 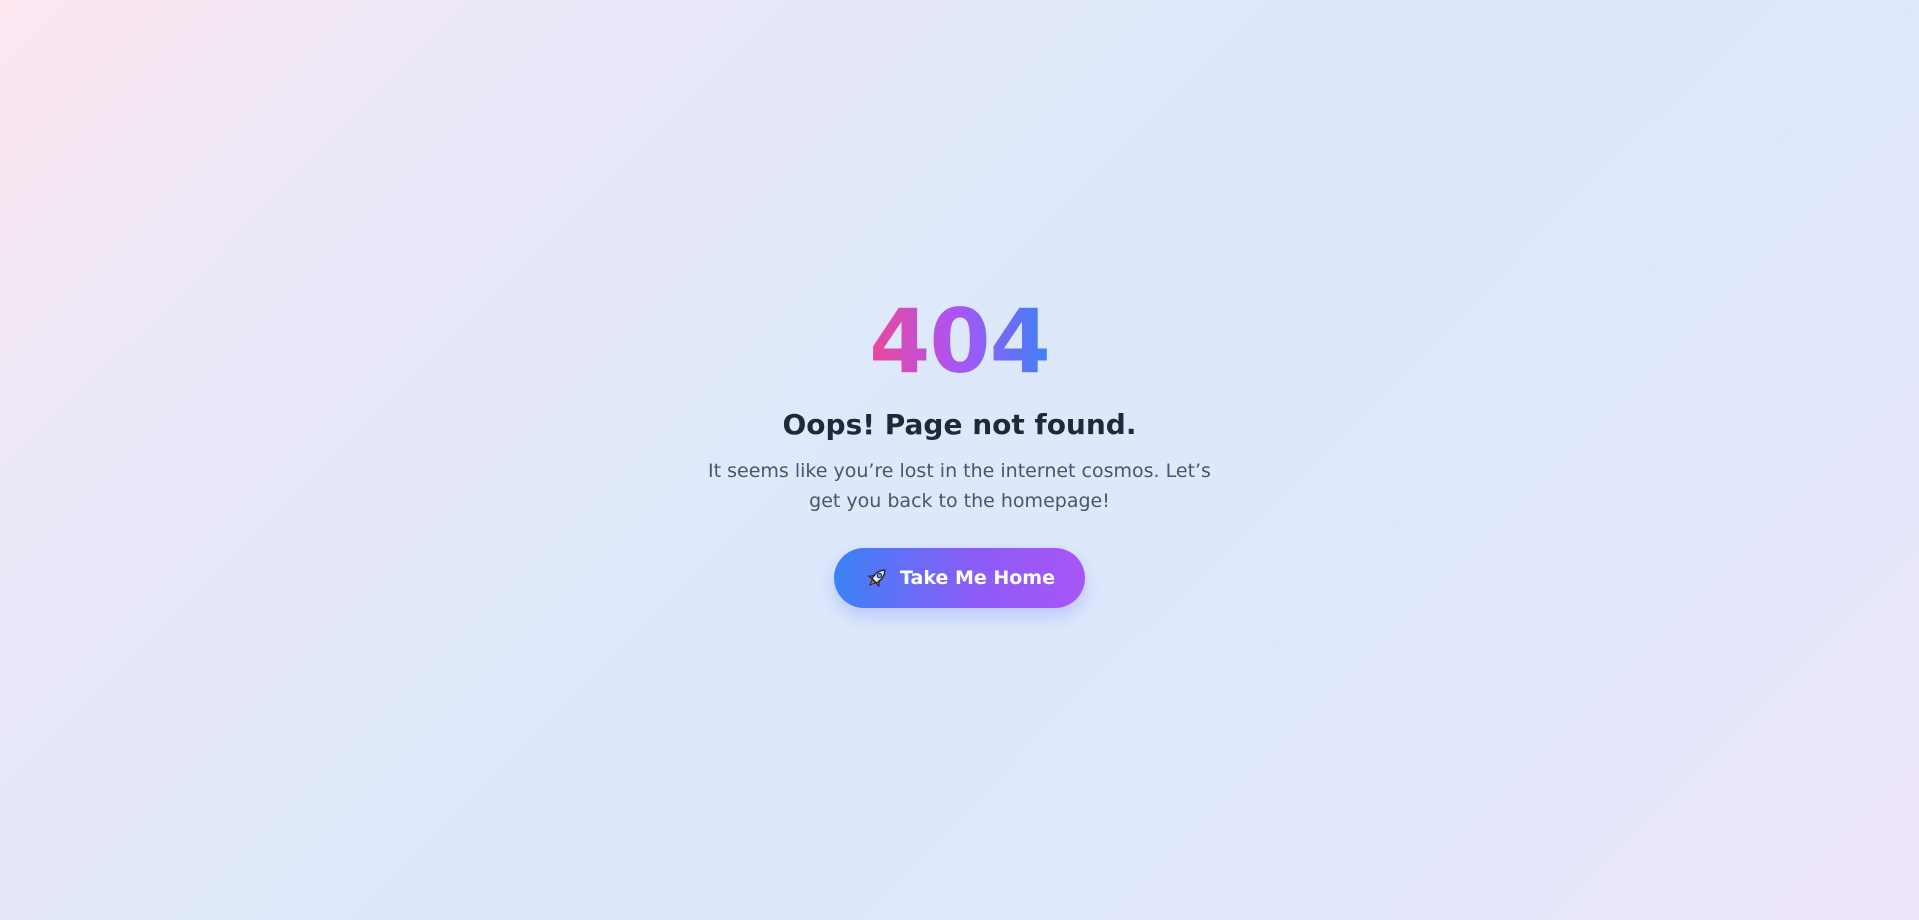 I want to click on page-headline: Oops! Page not found., so click(x=959, y=425).